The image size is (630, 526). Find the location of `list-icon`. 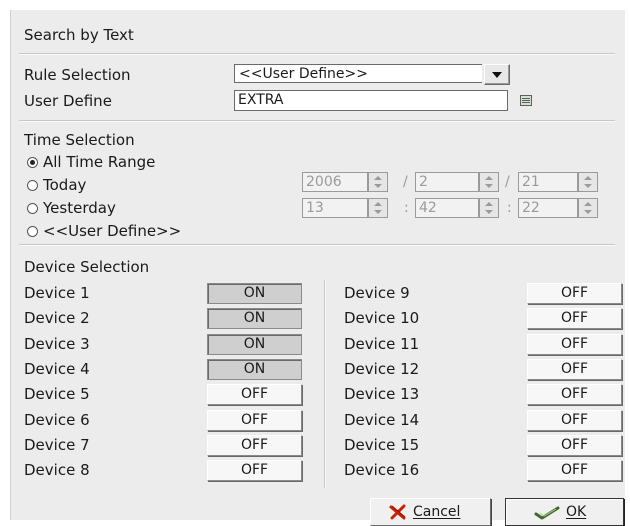

list-icon is located at coordinates (526, 100).